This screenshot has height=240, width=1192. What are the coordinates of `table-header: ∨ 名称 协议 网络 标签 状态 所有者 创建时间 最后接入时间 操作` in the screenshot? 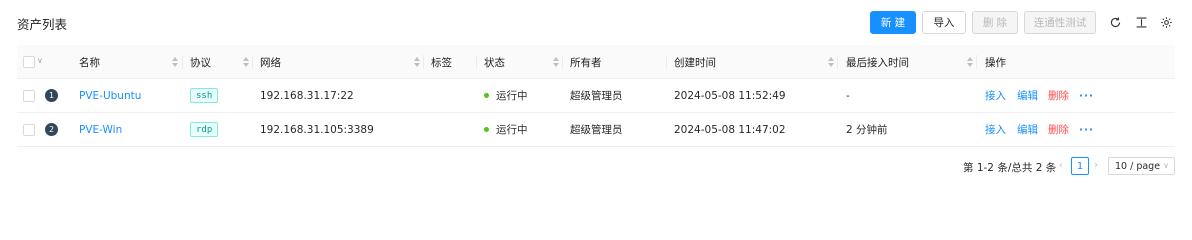 It's located at (596, 62).